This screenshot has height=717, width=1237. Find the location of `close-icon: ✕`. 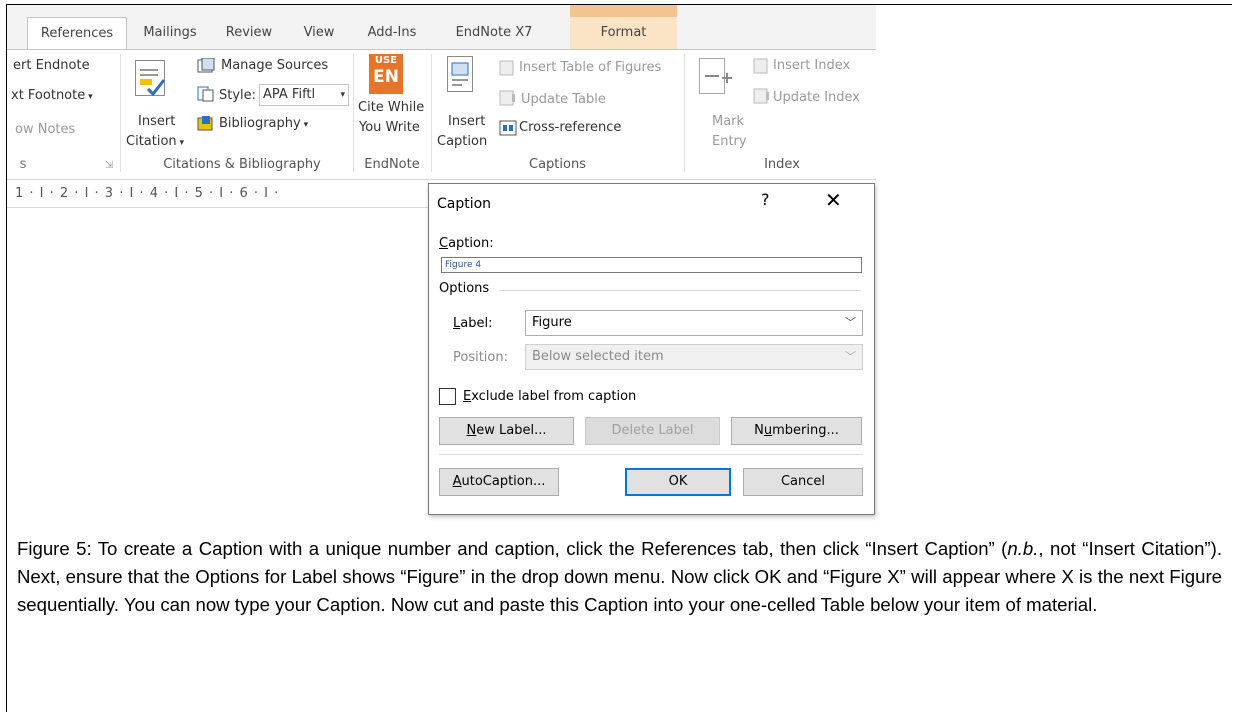

close-icon: ✕ is located at coordinates (833, 200).